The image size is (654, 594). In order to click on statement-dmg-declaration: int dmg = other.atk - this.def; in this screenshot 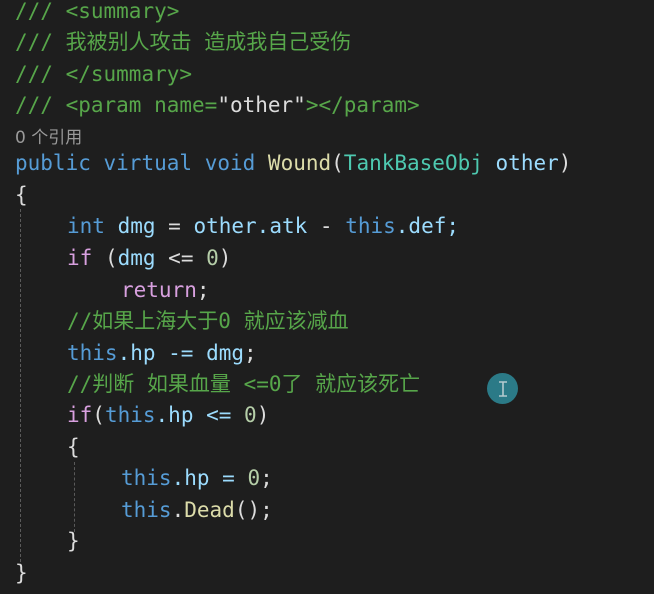, I will do `click(263, 226)`.